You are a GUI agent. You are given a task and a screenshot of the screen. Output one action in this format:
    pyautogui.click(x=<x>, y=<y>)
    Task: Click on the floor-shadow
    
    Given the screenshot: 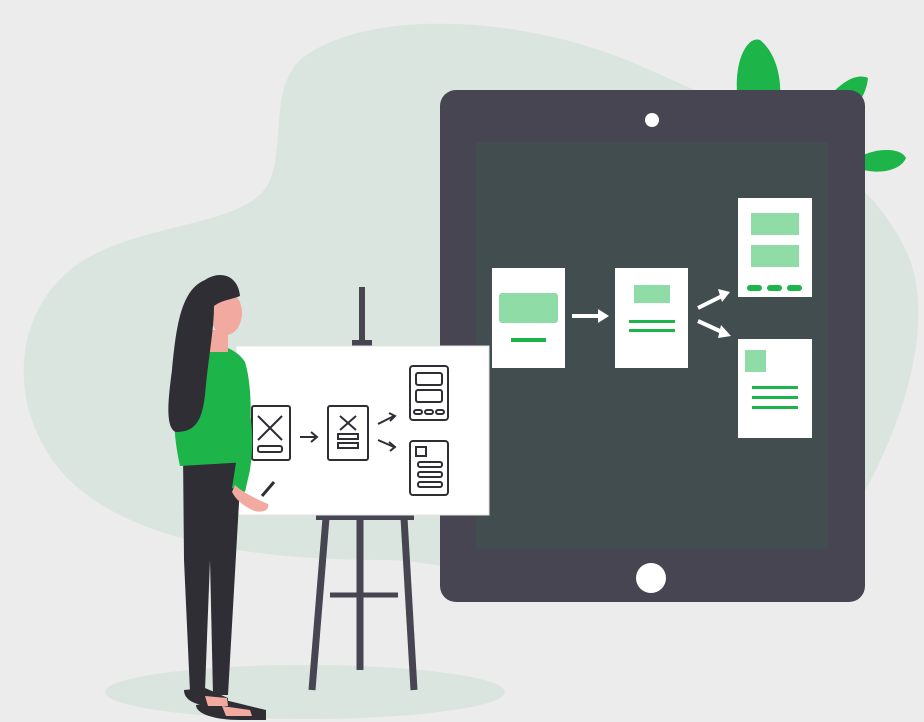 What is the action you would take?
    pyautogui.click(x=305, y=692)
    